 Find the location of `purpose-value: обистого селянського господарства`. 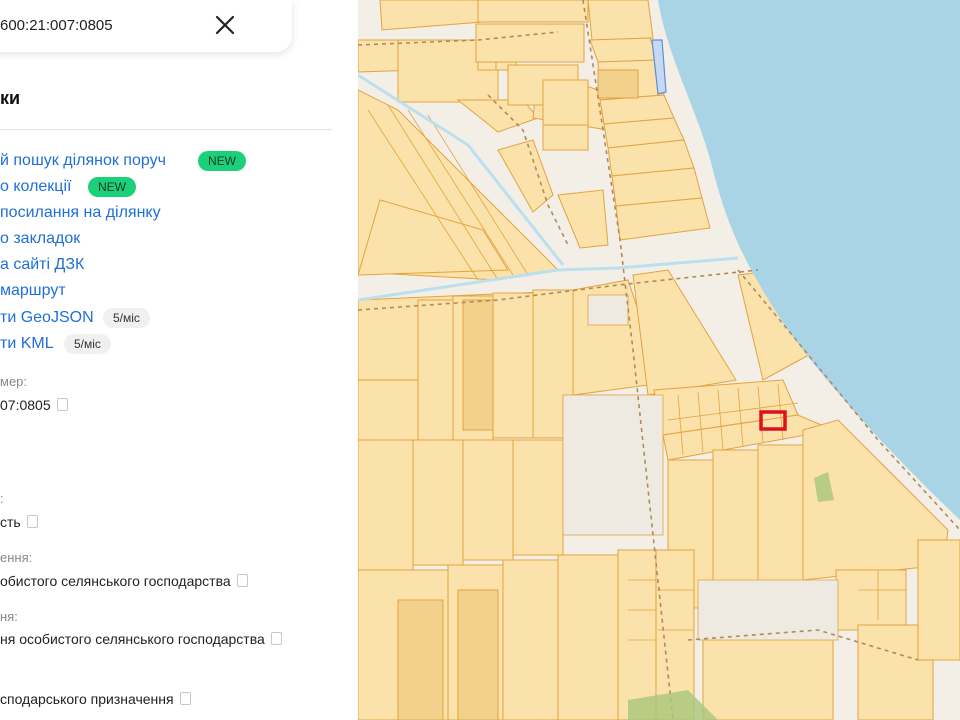

purpose-value: обистого селянського господарства is located at coordinates (115, 581).